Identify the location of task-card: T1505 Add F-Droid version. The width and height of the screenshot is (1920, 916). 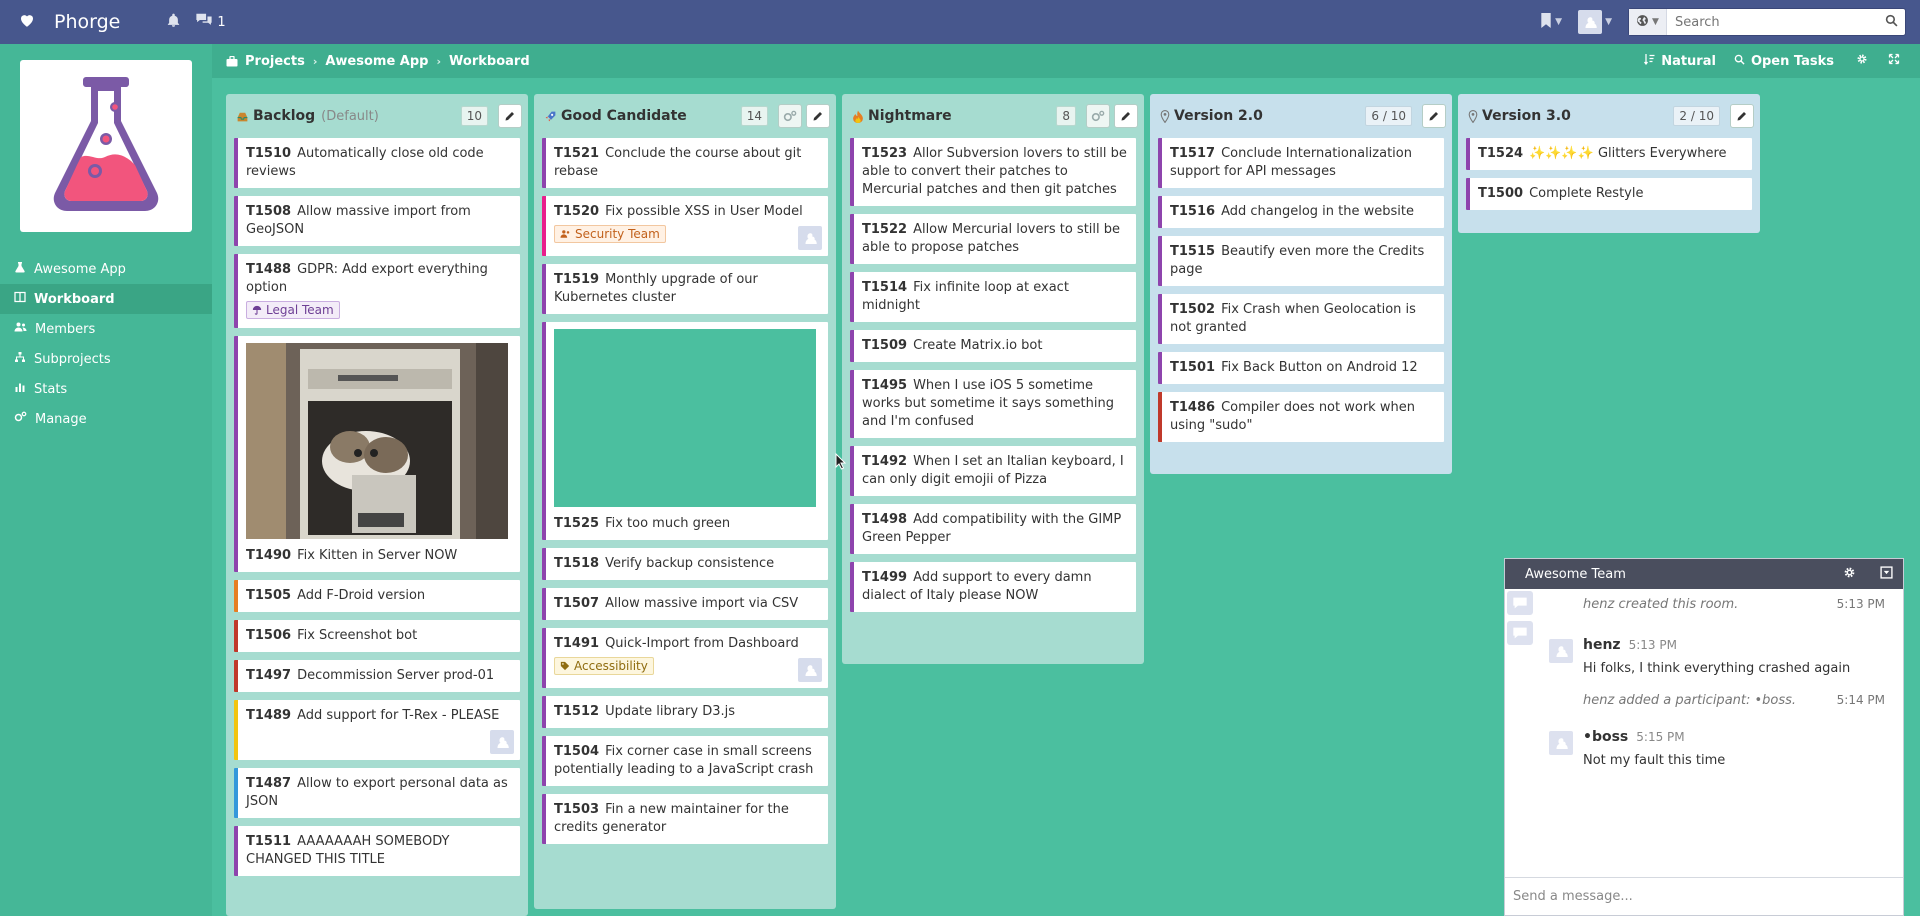
(377, 596).